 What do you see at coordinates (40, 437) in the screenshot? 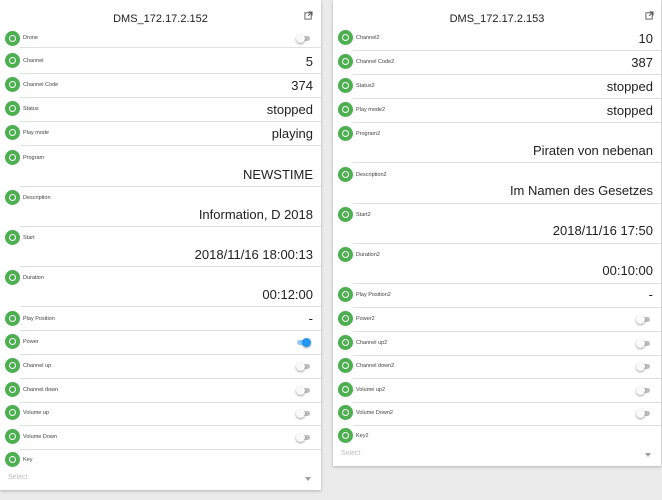
I see `volume-down-label: Volume Down` at bounding box center [40, 437].